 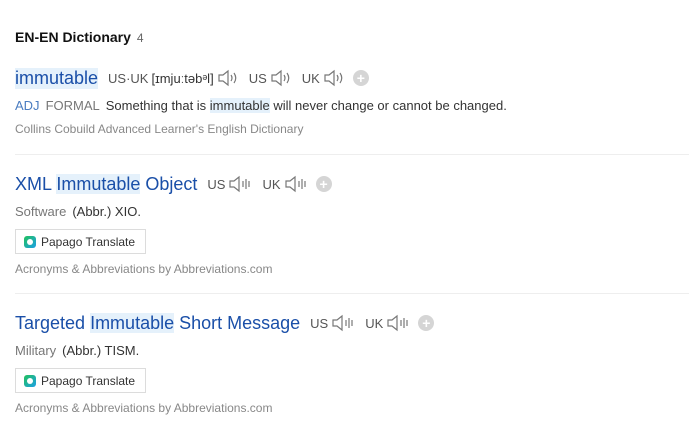 I want to click on domain-label: Software, so click(x=41, y=211).